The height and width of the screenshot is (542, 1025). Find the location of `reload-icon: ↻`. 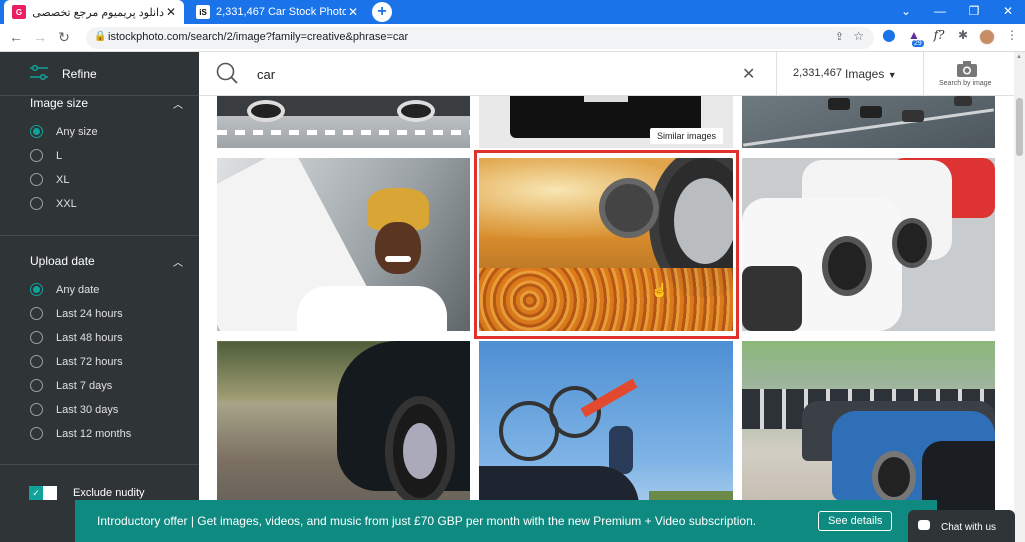

reload-icon: ↻ is located at coordinates (64, 37).